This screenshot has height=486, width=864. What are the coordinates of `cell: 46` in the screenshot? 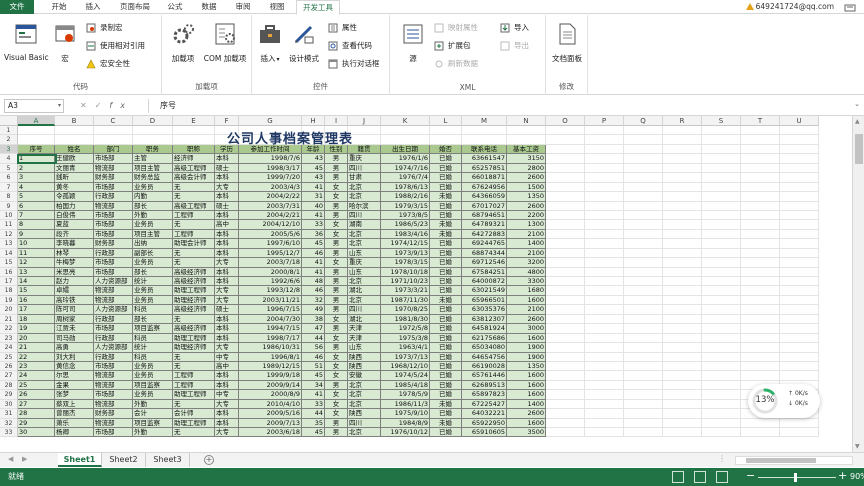 It's located at (313, 253).